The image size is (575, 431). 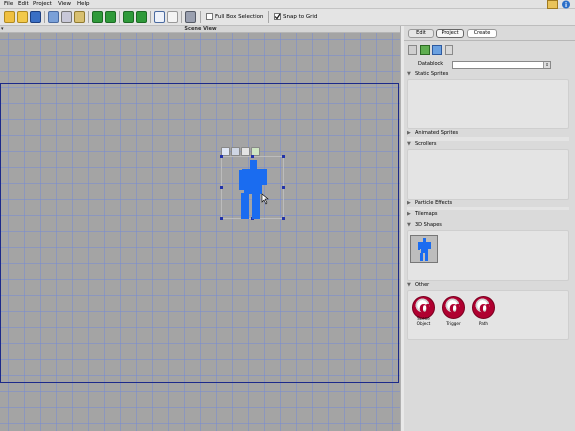 I want to click on tab-edit: Edit, so click(x=421, y=33).